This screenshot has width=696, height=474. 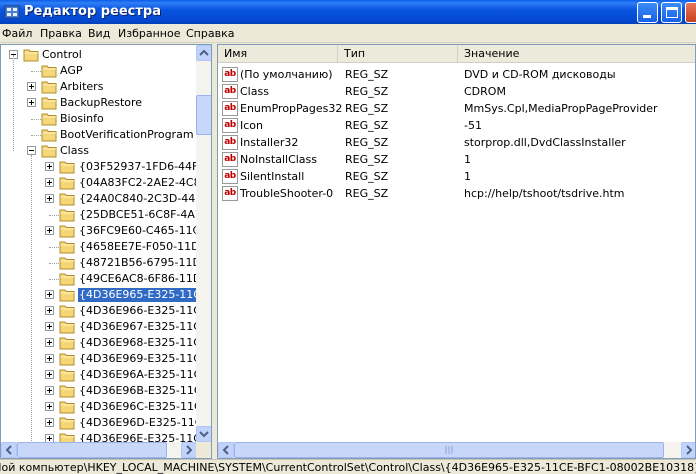 What do you see at coordinates (456, 159) in the screenshot?
I see `value-row: ab NoInstallClass REG_SZ 1` at bounding box center [456, 159].